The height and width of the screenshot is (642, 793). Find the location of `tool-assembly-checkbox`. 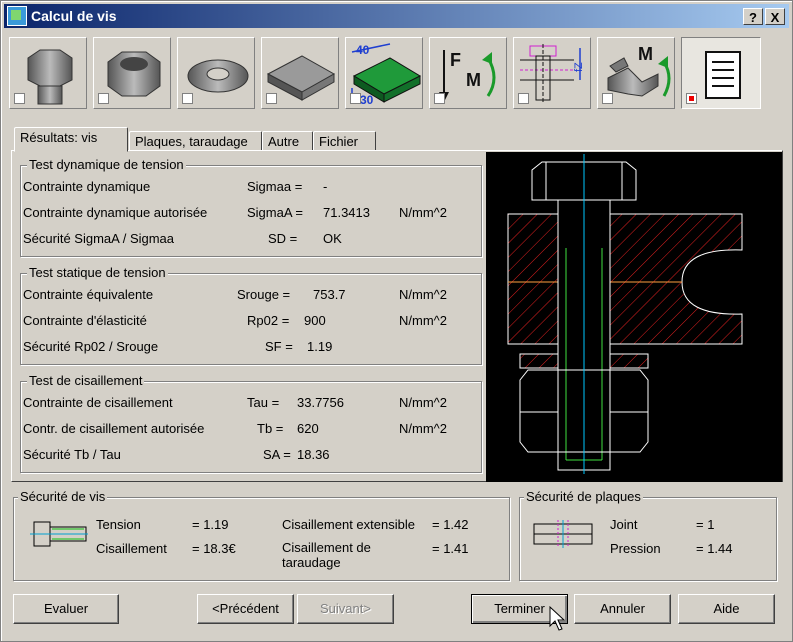

tool-assembly-checkbox is located at coordinates (523, 98).